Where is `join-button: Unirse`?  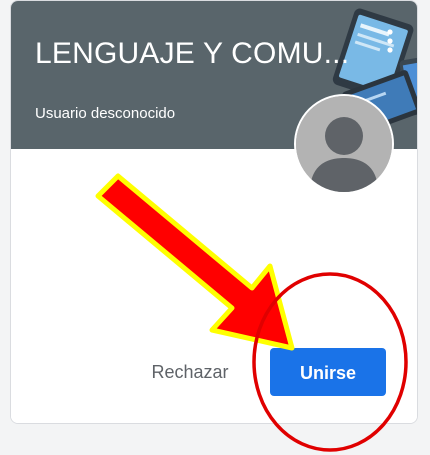
join-button: Unirse is located at coordinates (328, 372).